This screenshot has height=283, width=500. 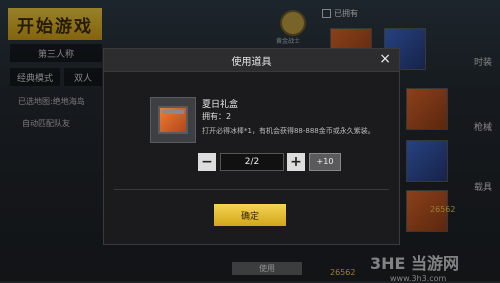 What do you see at coordinates (251, 189) in the screenshot?
I see `divider` at bounding box center [251, 189].